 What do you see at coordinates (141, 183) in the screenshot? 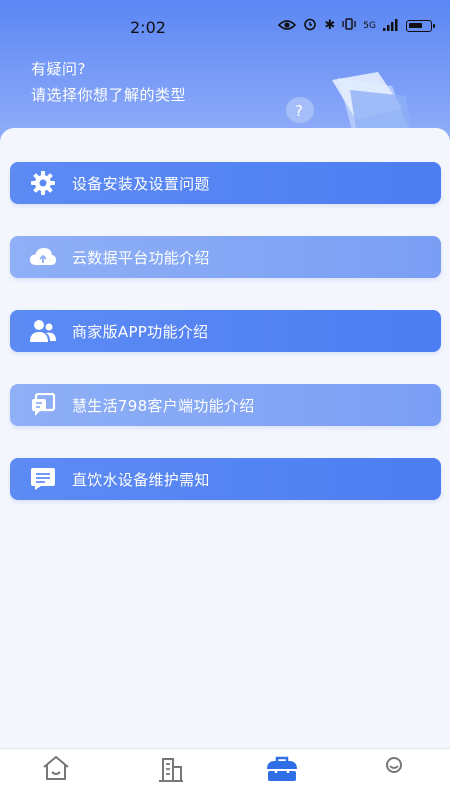
I see `menu-item-label: 设备安装及设置问题` at bounding box center [141, 183].